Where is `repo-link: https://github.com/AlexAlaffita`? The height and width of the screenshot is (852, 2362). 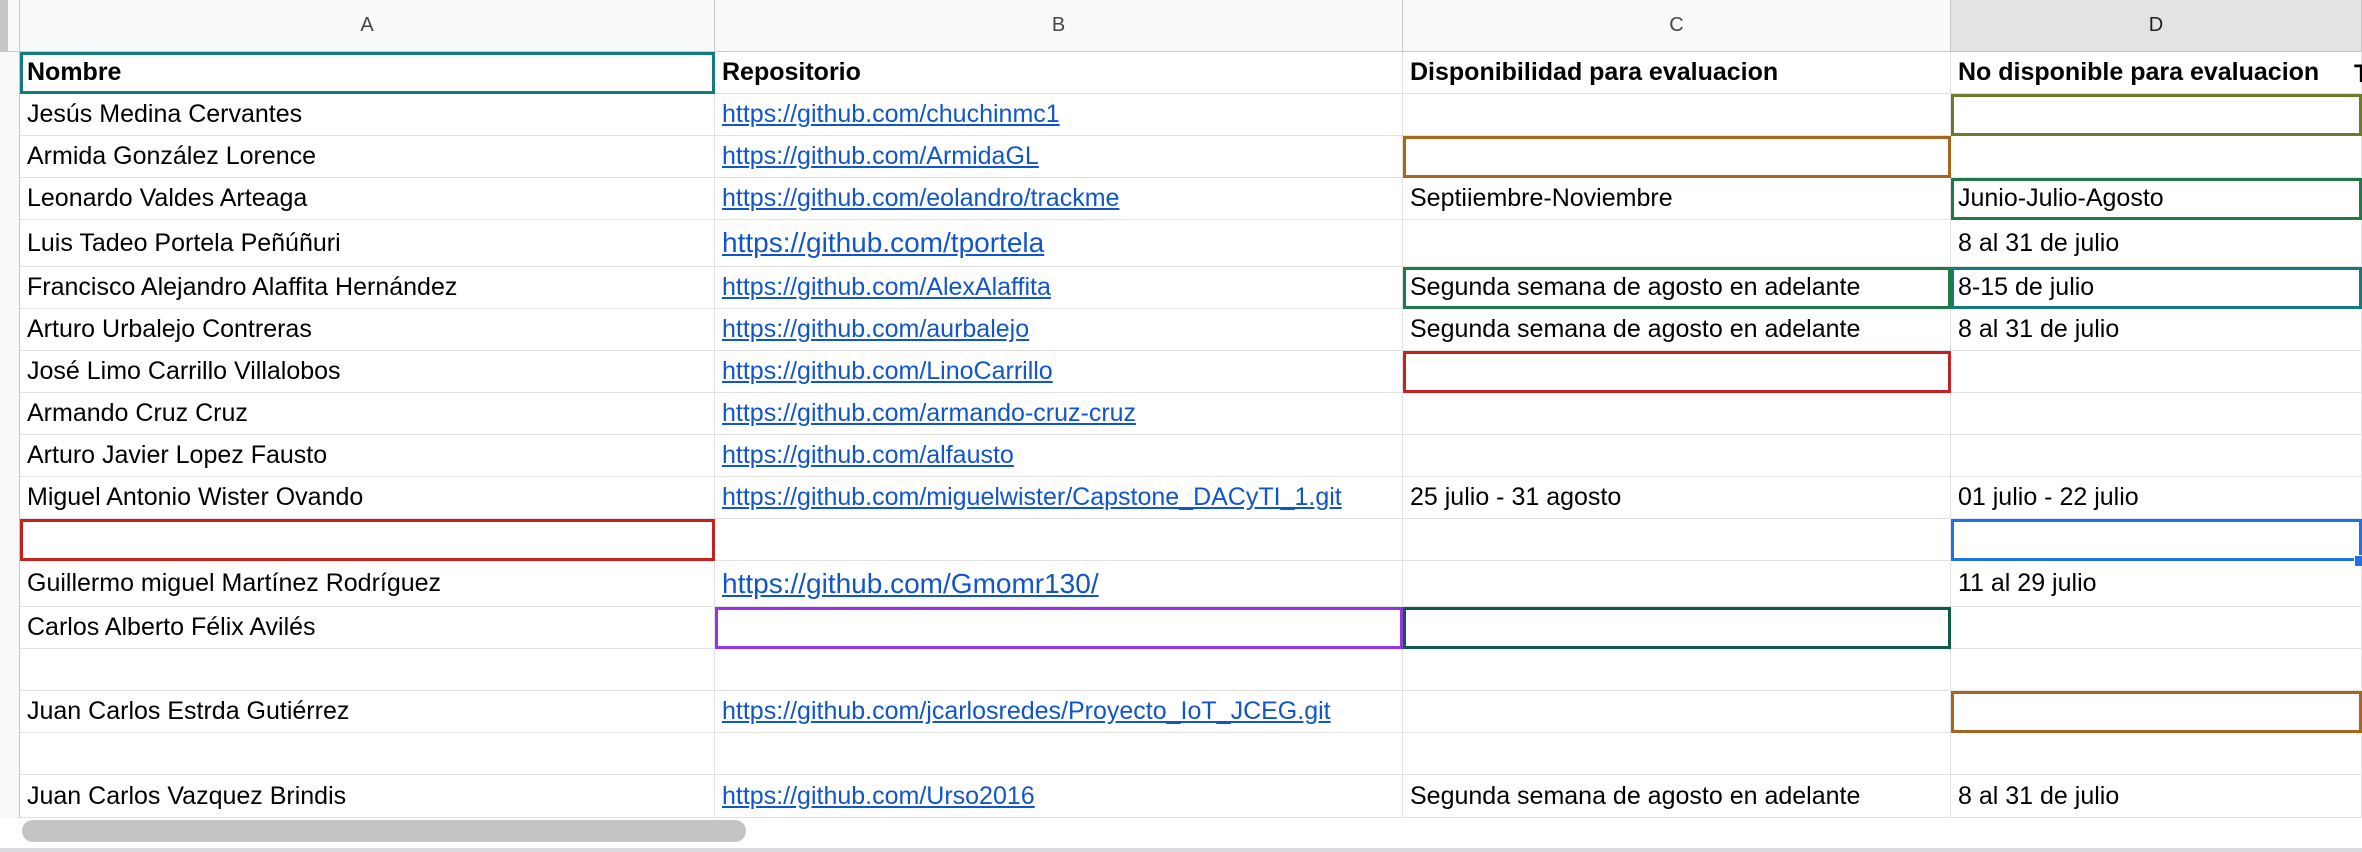 repo-link: https://github.com/AlexAlaffita is located at coordinates (1059, 288).